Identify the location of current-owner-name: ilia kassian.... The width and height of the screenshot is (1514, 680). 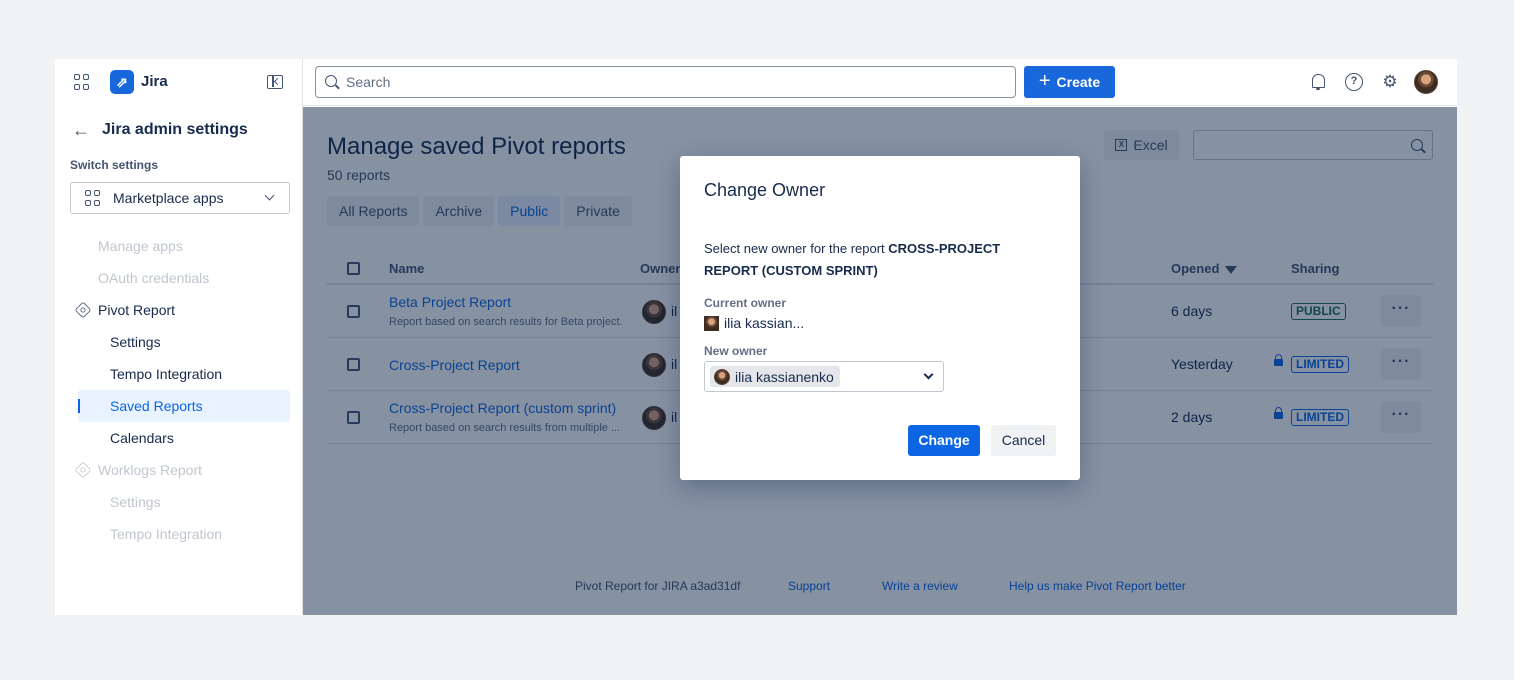
(764, 323).